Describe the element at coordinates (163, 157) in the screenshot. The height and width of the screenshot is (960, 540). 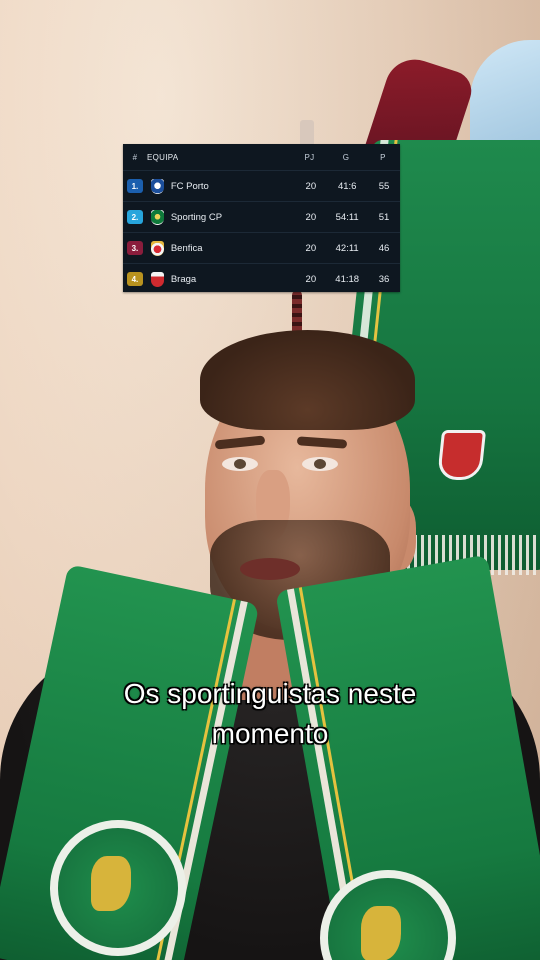
I see `header-team: EQUIPA` at that location.